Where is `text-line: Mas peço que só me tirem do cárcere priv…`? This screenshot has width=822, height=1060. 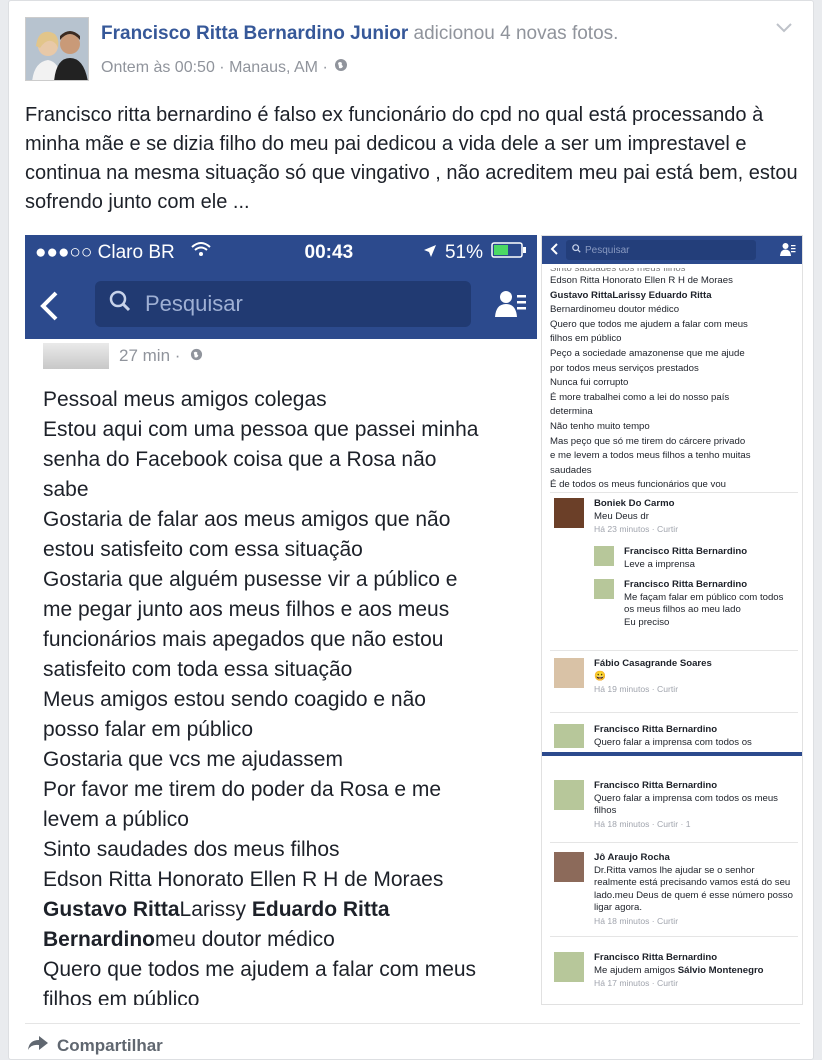
text-line: Mas peço que só me tirem do cárcere priv… is located at coordinates (648, 441).